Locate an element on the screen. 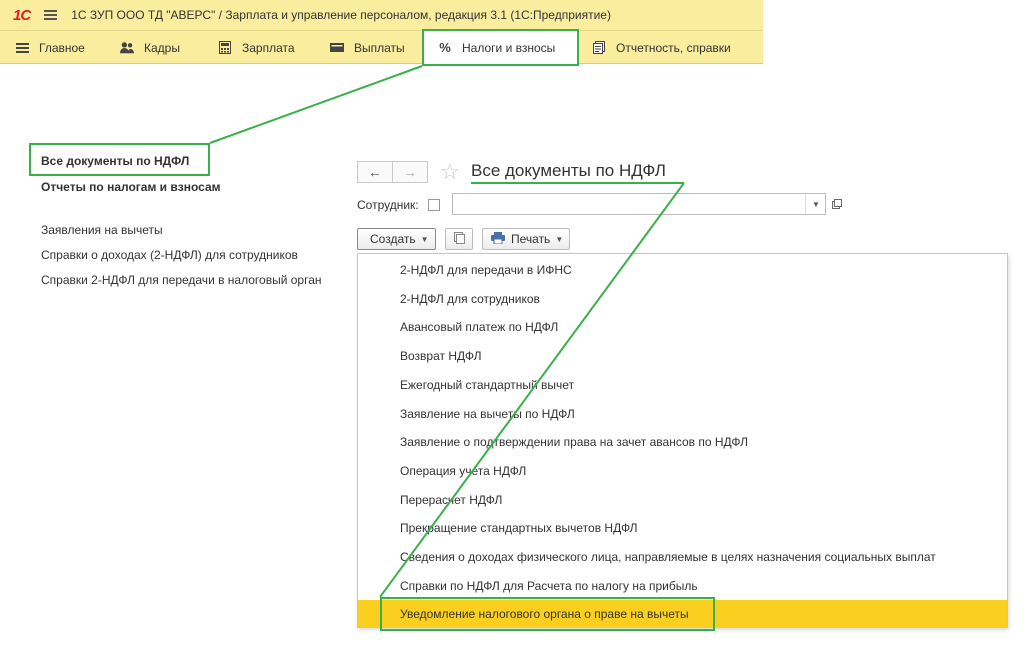 This screenshot has height=646, width=1024. employee-input is located at coordinates (639, 204).